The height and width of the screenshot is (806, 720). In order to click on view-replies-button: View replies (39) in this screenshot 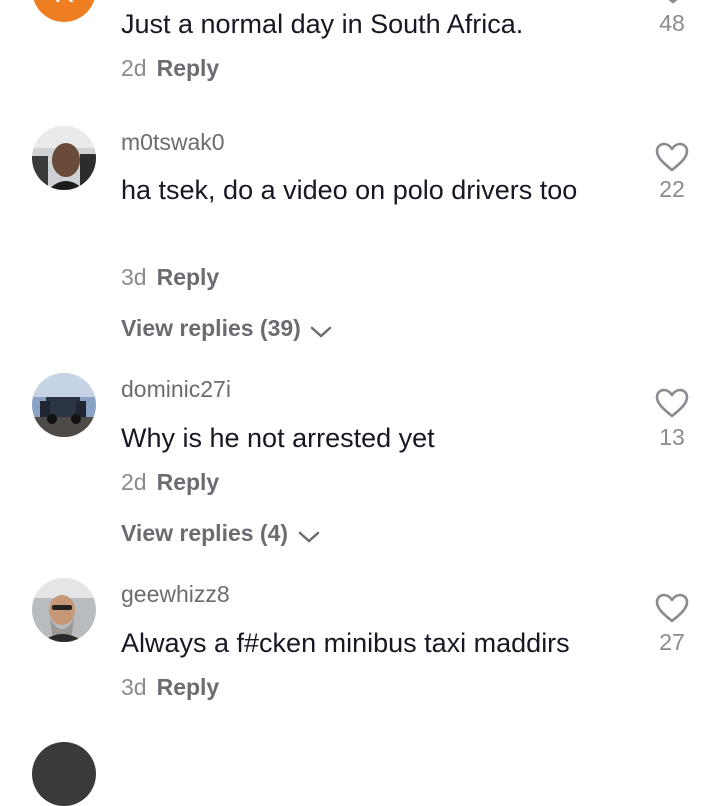, I will do `click(227, 328)`.